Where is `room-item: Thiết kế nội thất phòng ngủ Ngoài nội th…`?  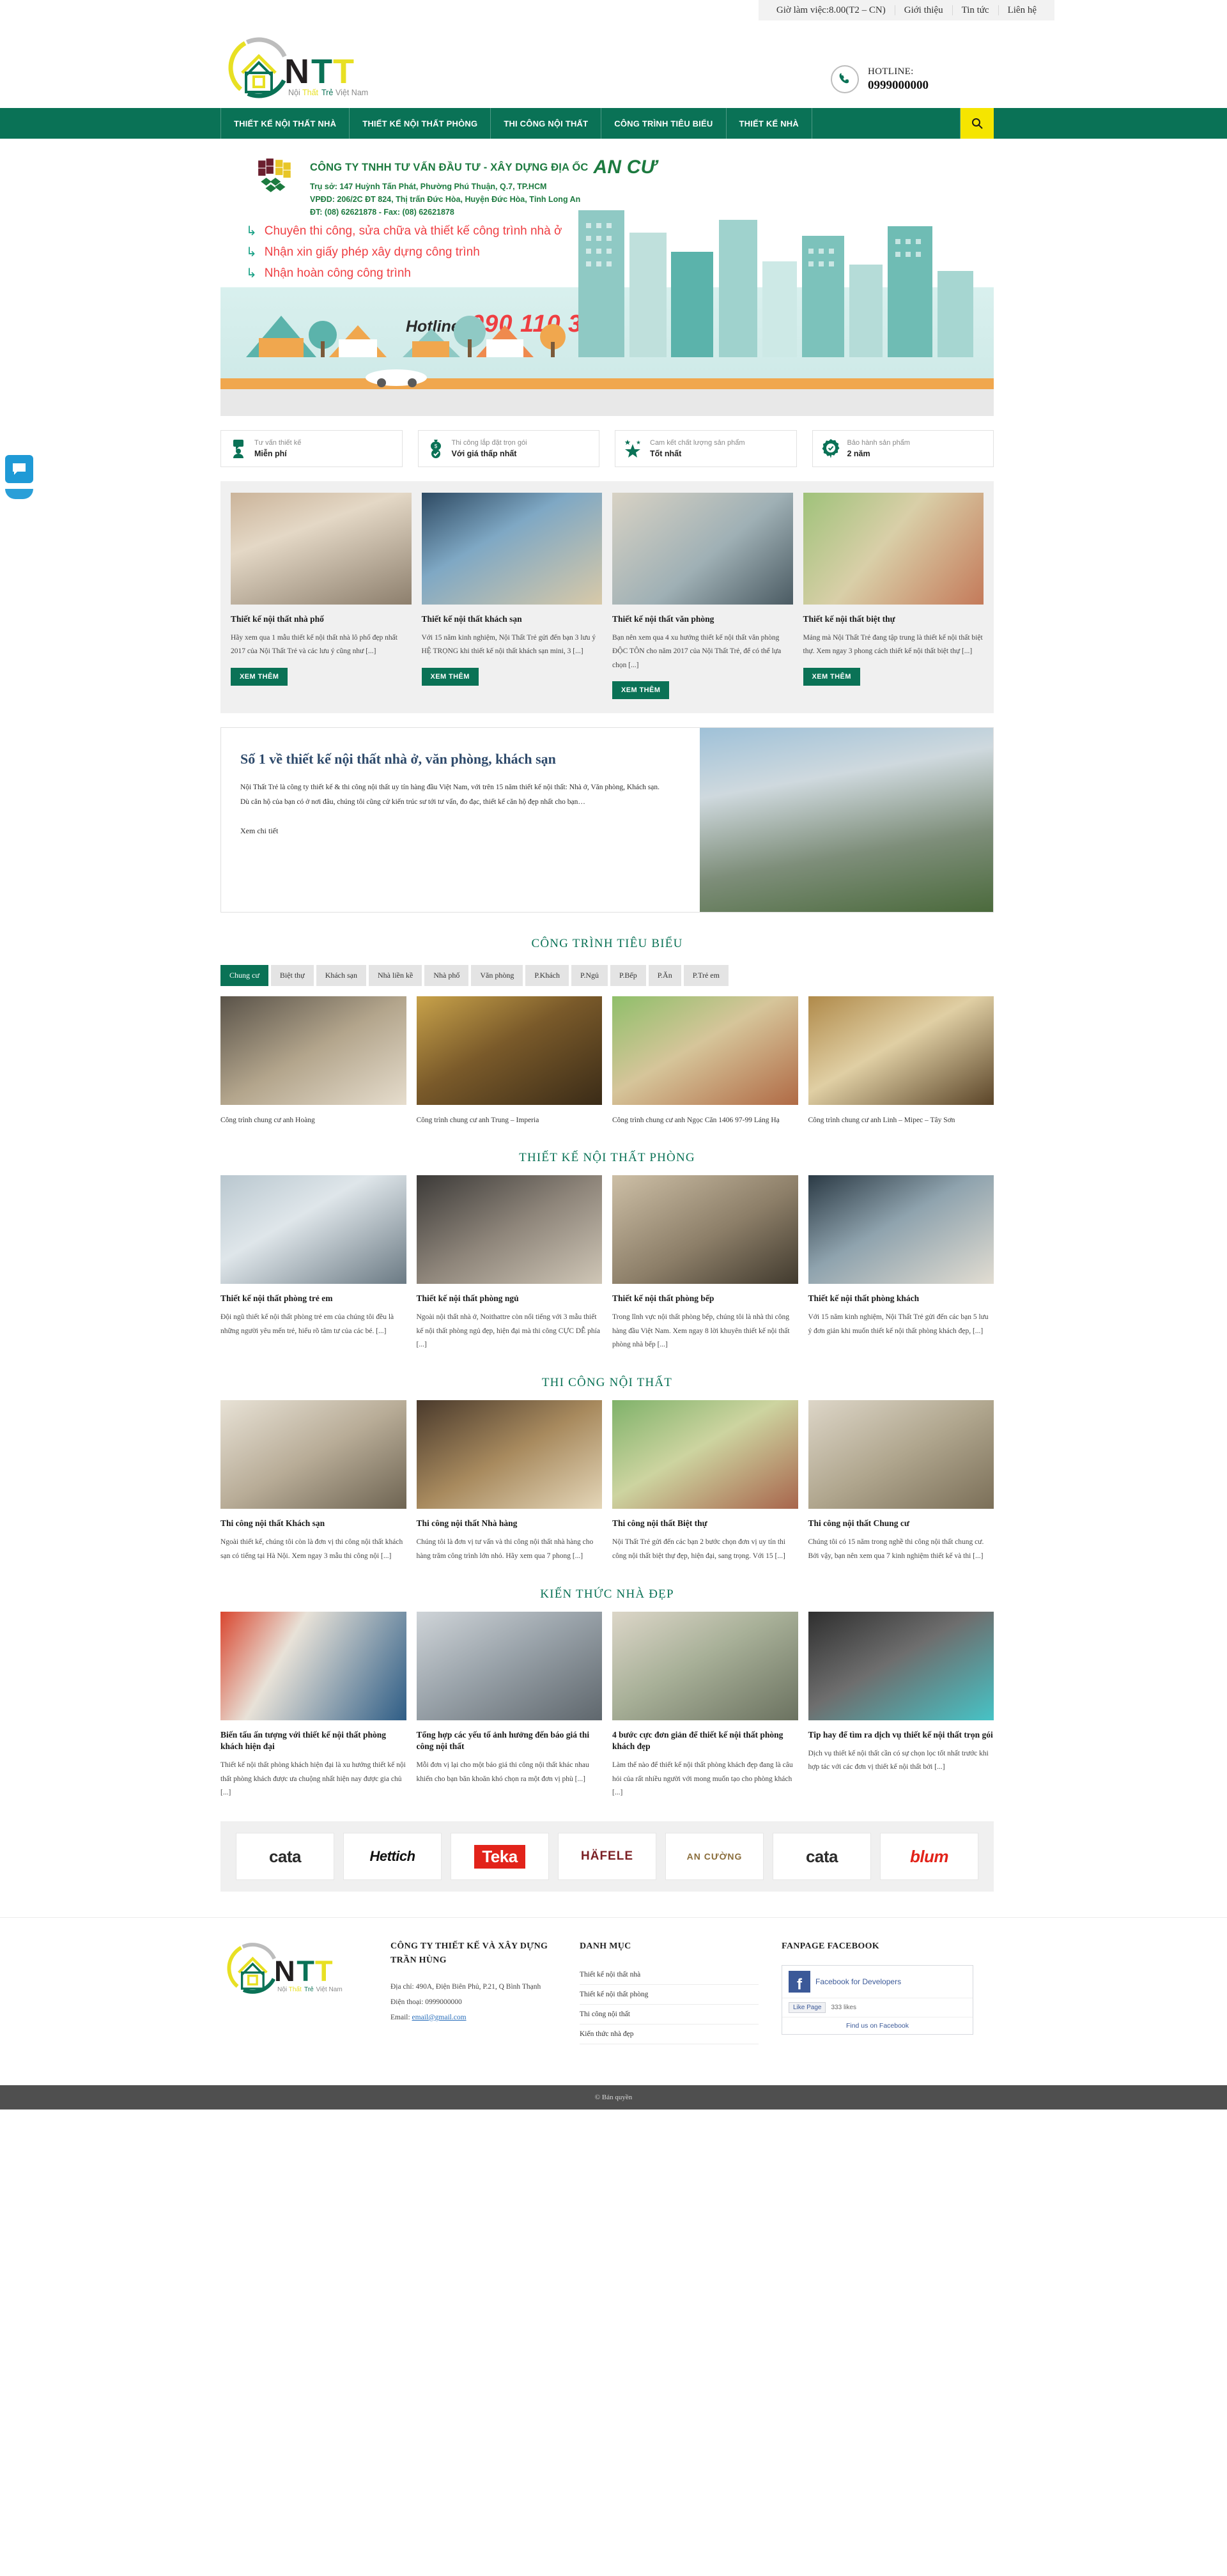
room-item: Thiết kế nội thất phòng ngủ Ngoài nội th… is located at coordinates (510, 1263).